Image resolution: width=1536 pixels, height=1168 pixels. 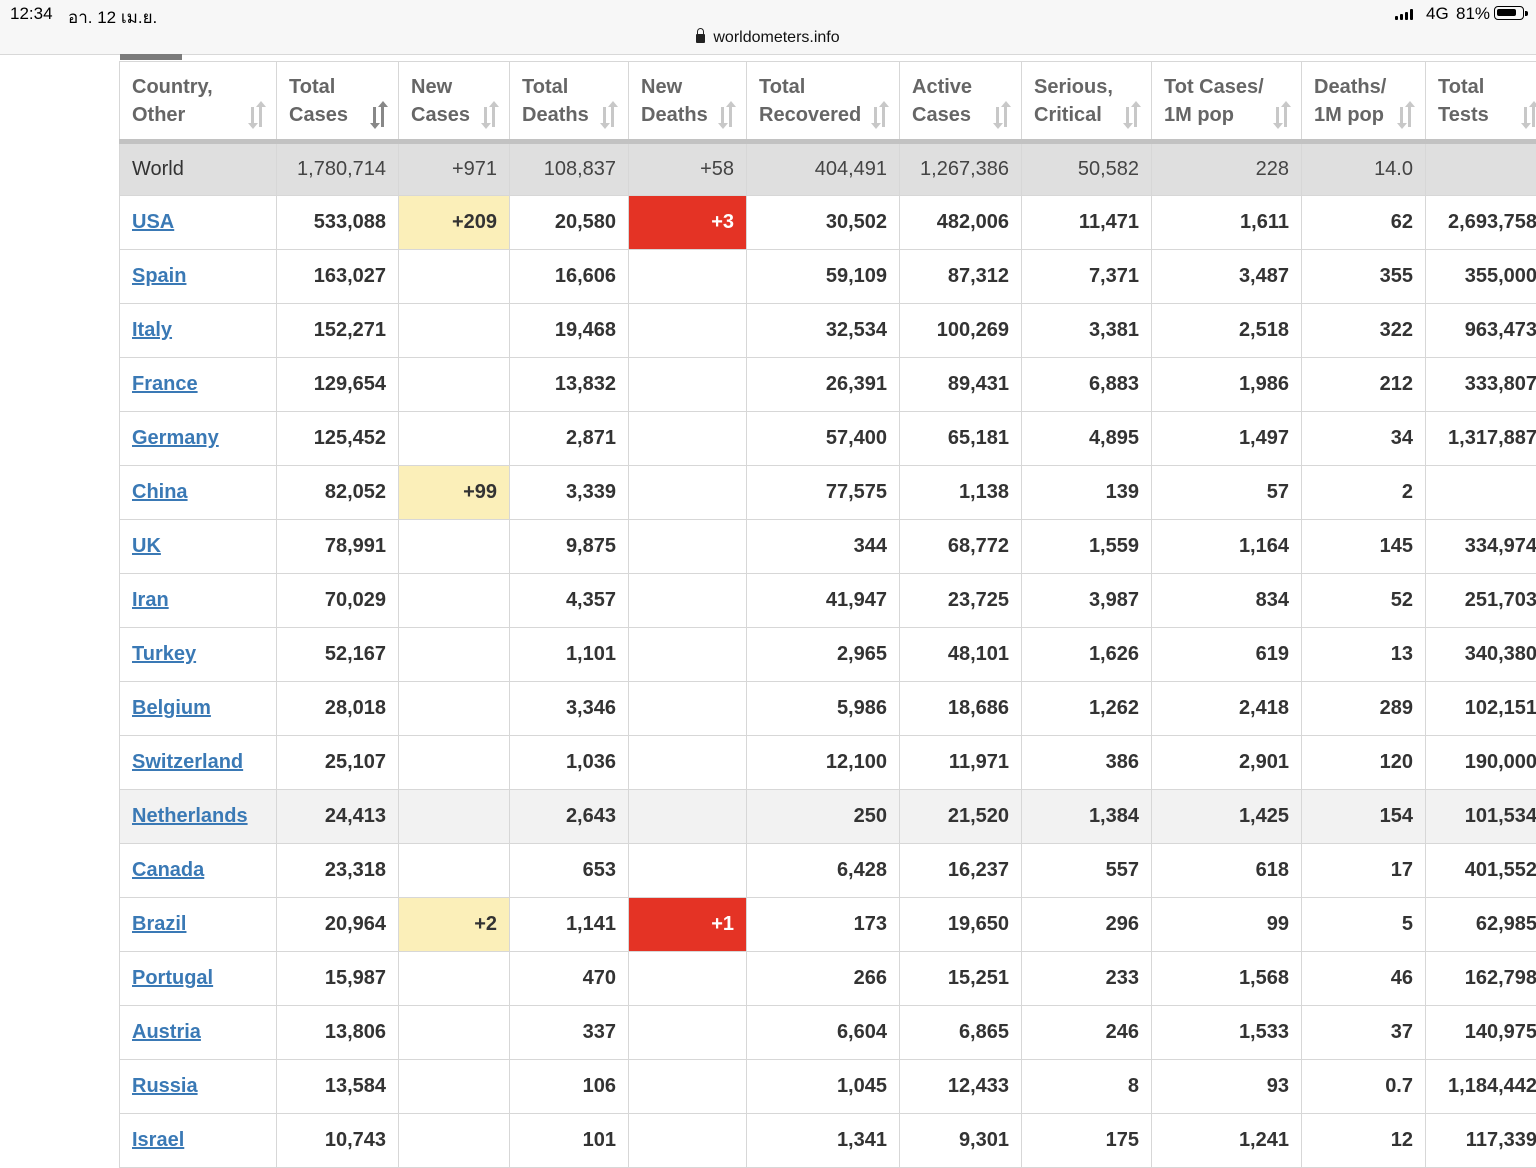 I want to click on cell-deaths-per-1m: 212, so click(x=1364, y=385).